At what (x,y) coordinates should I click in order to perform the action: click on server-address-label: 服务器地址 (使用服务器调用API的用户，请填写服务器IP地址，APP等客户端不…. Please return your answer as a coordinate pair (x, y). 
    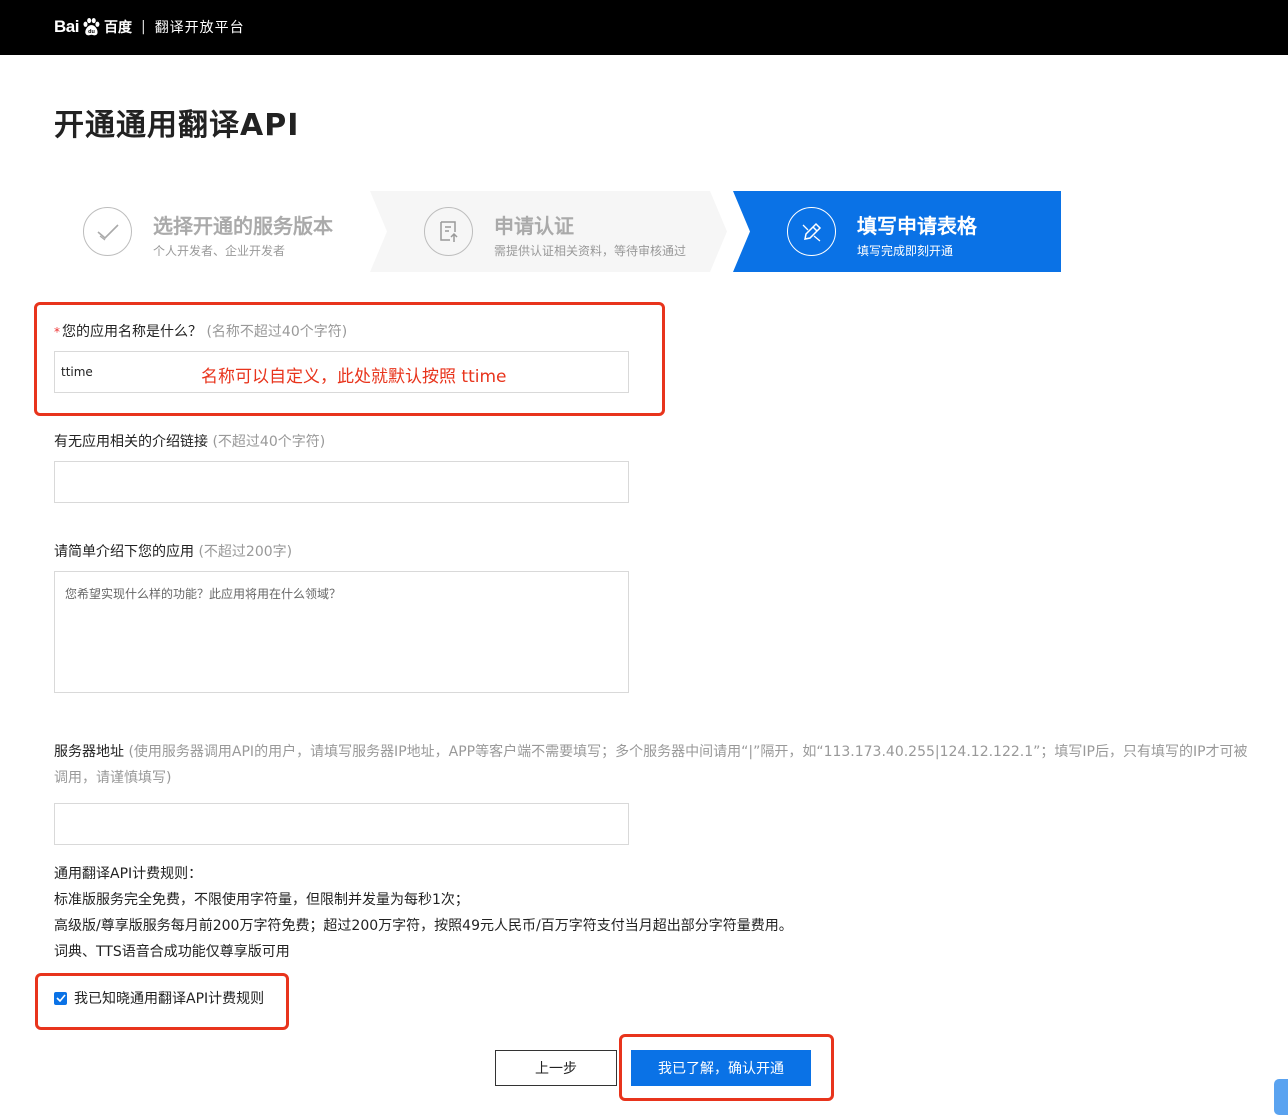
    Looking at the image, I should click on (654, 765).